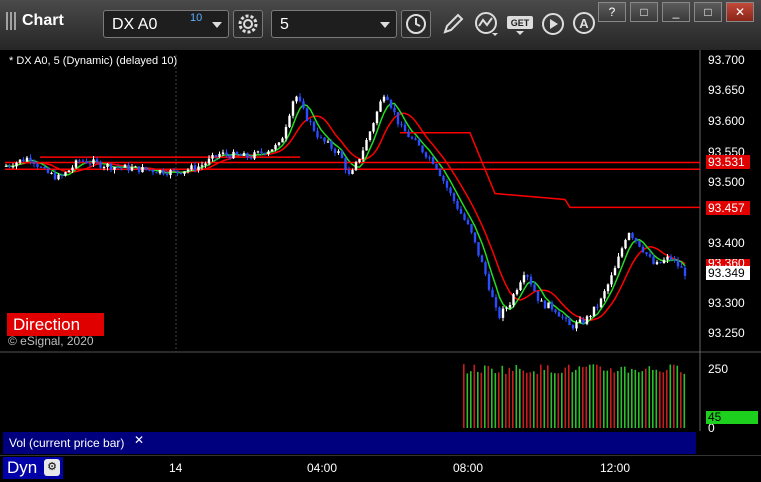 Image resolution: width=761 pixels, height=482 pixels. I want to click on price-tag-ma: 93.457, so click(728, 208).